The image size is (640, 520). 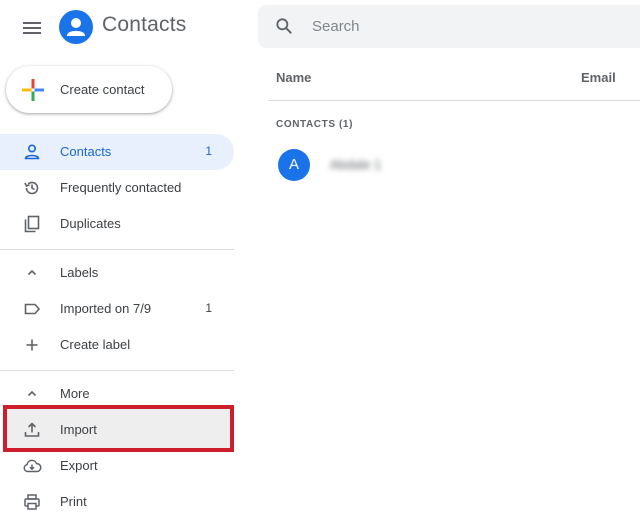 What do you see at coordinates (90, 223) in the screenshot?
I see `sidebar-item-label: Duplicates` at bounding box center [90, 223].